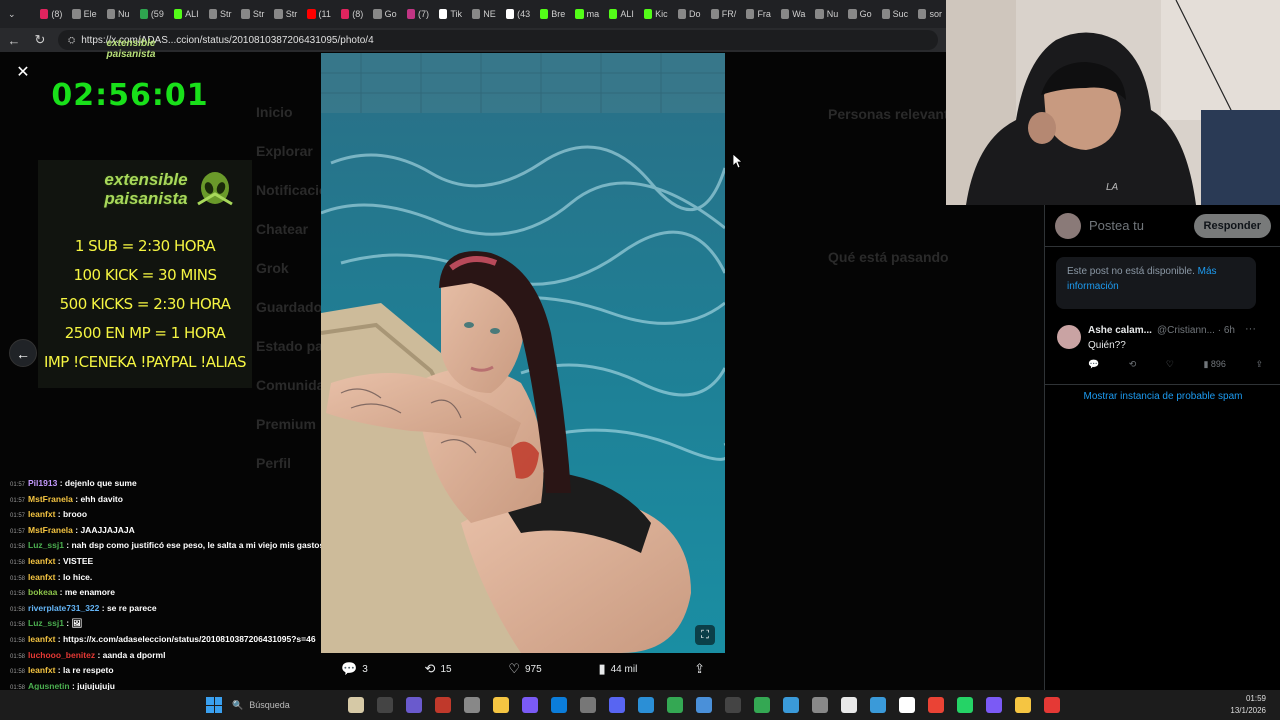  I want to click on system-clock: 01:59 13/1/2026, so click(1248, 705).